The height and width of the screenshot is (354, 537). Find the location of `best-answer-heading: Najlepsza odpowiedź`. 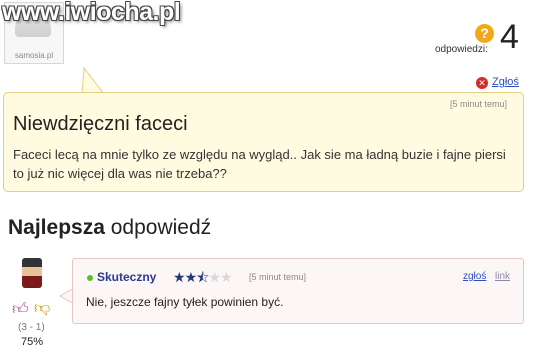

best-answer-heading: Najlepsza odpowiedź is located at coordinates (109, 228).